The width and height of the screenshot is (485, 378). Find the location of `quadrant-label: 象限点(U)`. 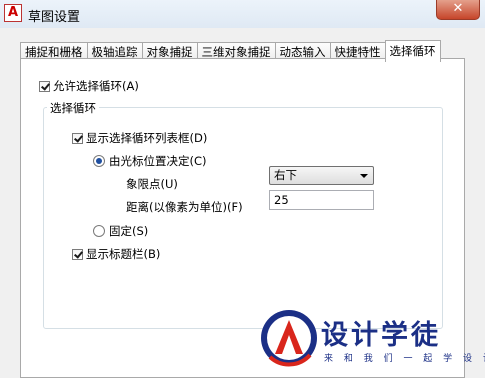

quadrant-label: 象限点(U) is located at coordinates (152, 184).